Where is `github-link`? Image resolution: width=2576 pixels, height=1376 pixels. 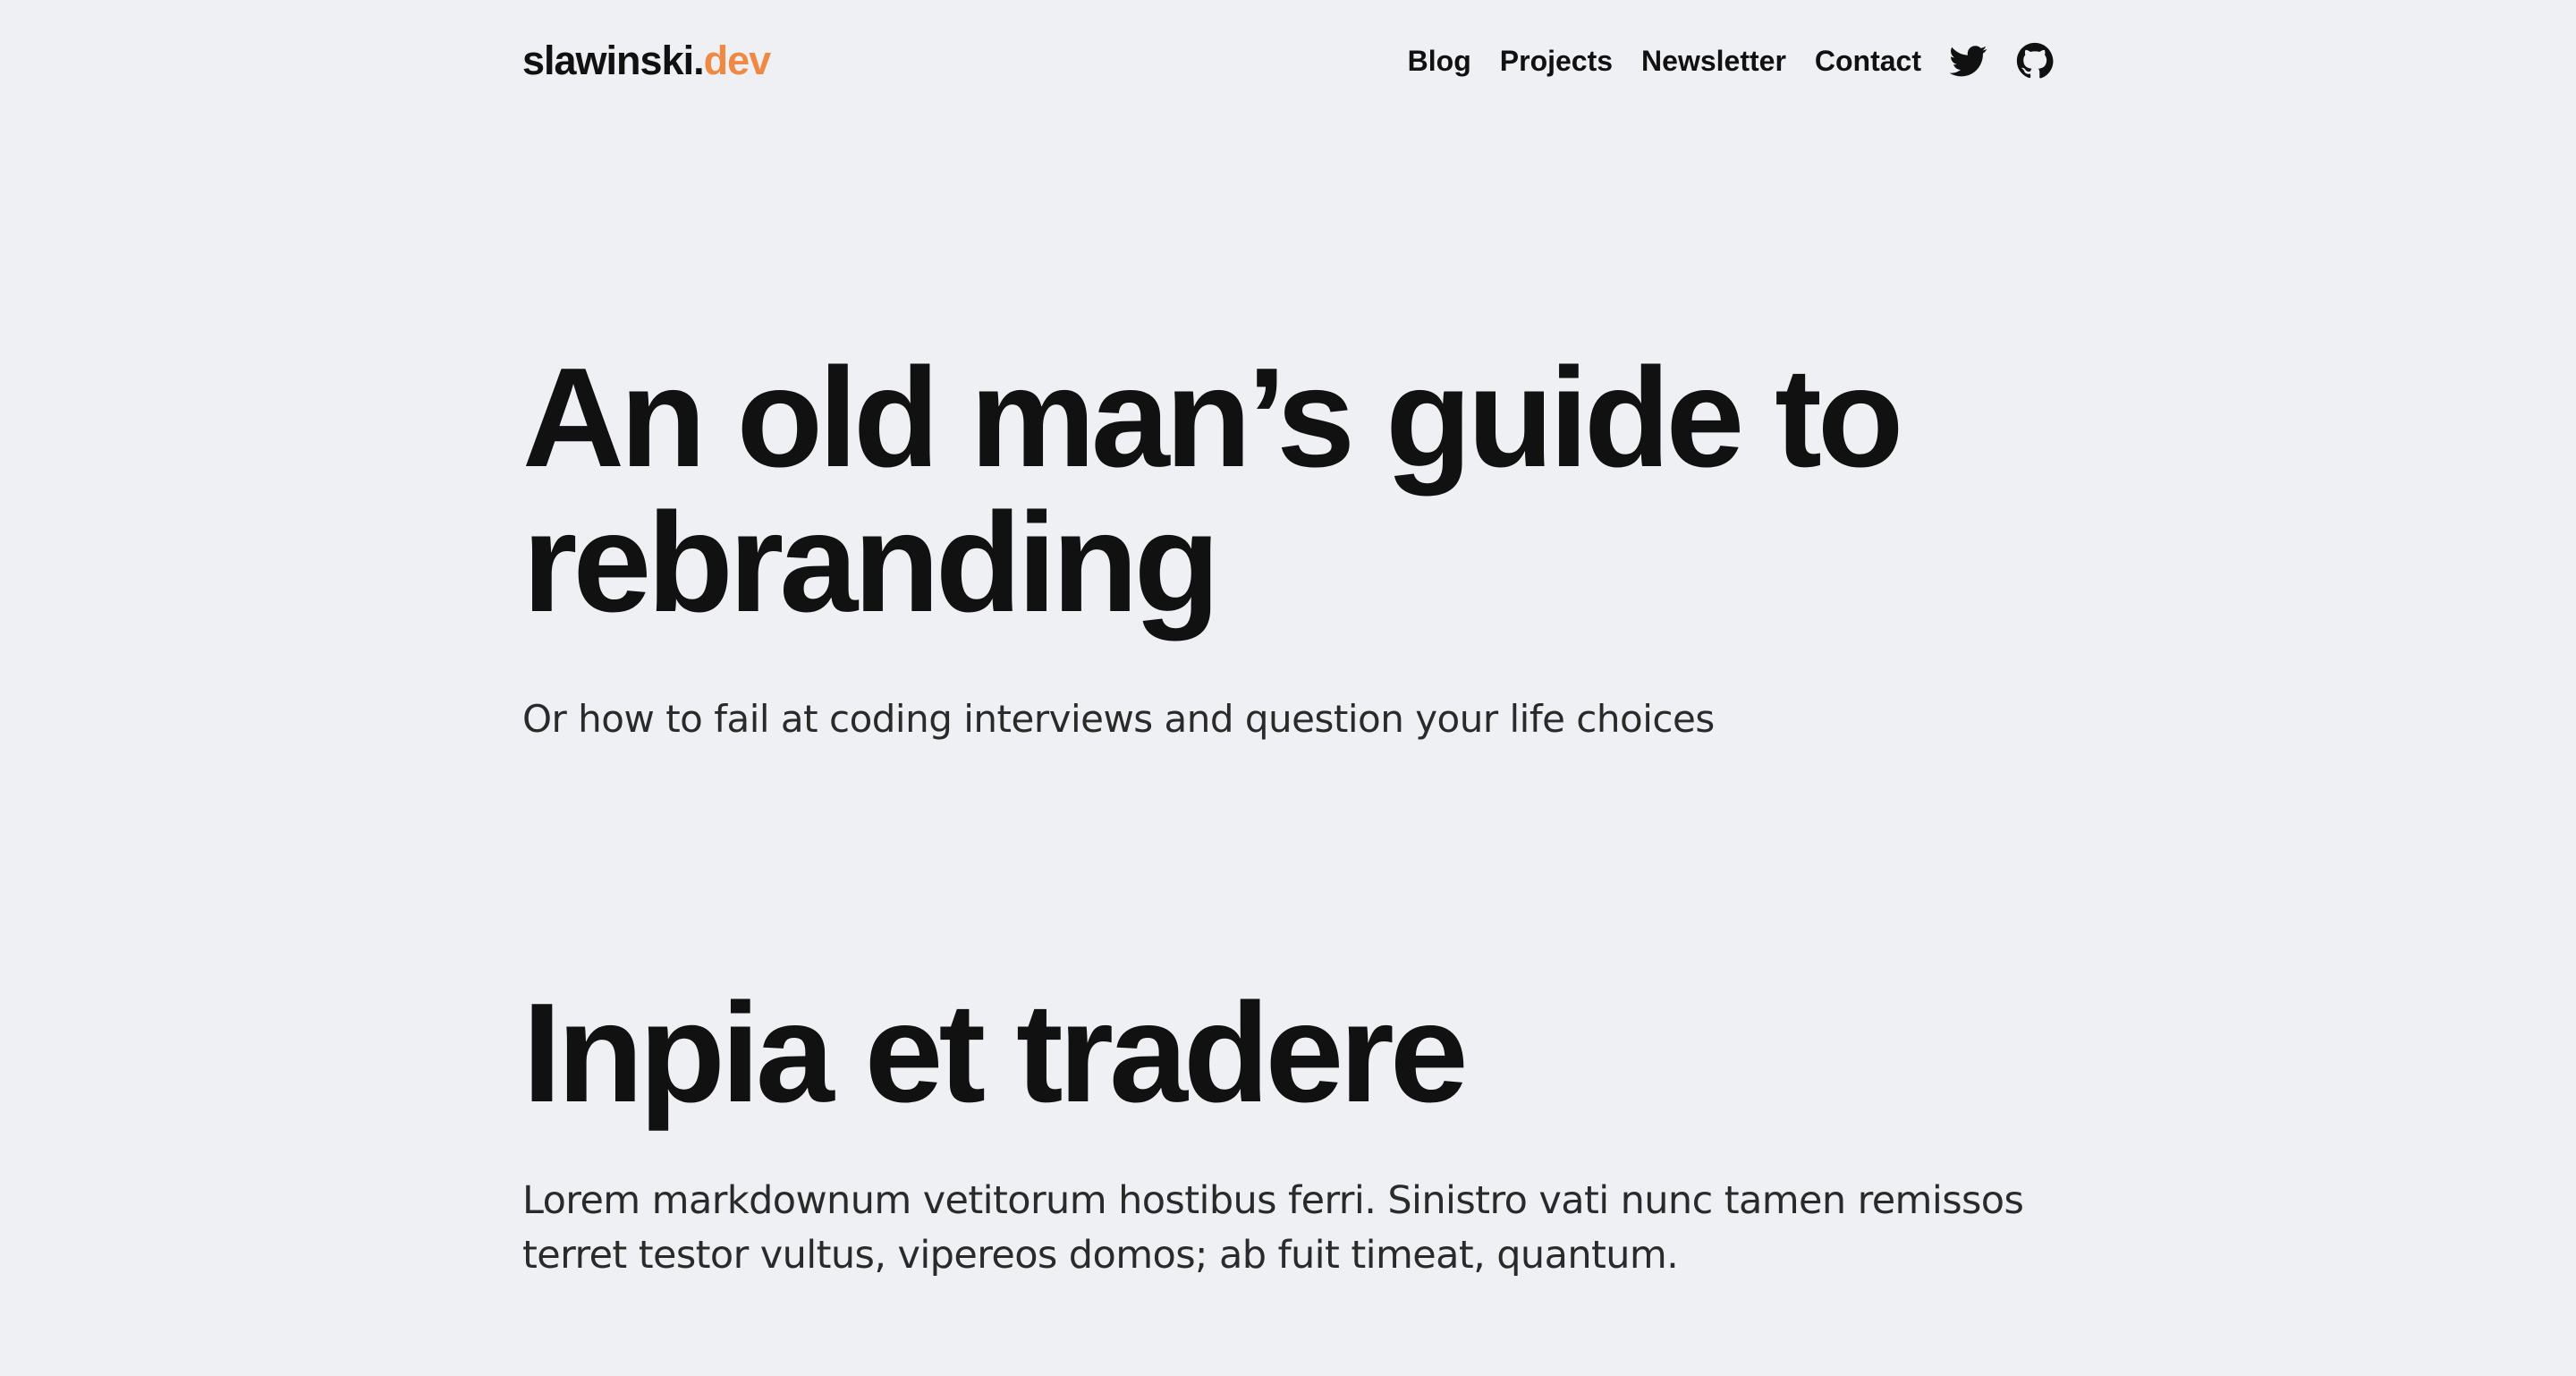
github-link is located at coordinates (2035, 61).